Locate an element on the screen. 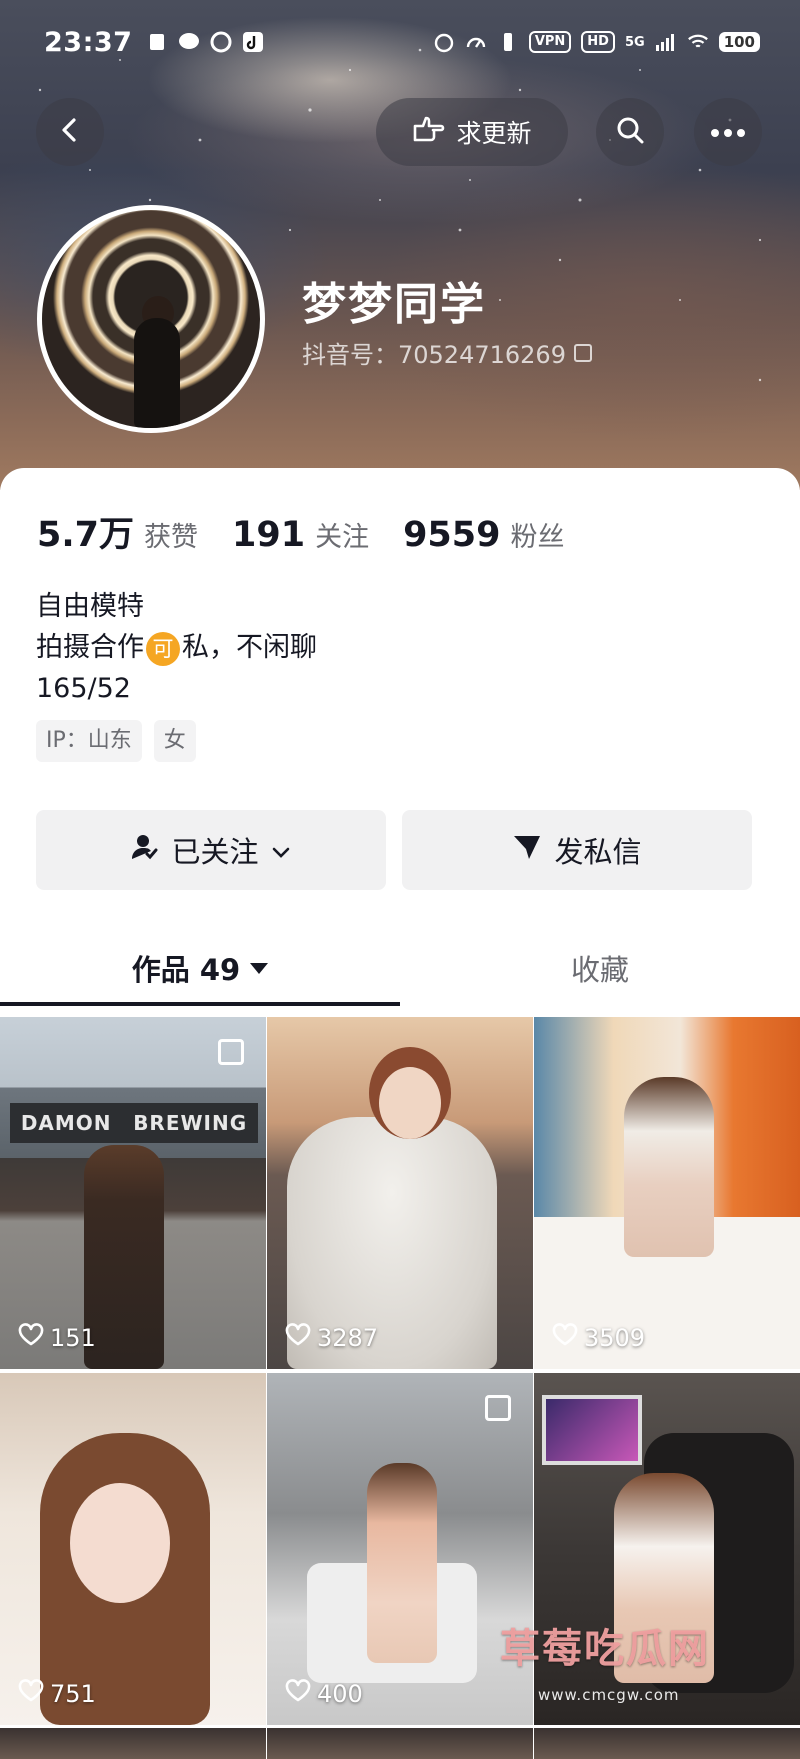 This screenshot has width=800, height=1759. douyin-id: 抖音号：70524716269 is located at coordinates (434, 355).